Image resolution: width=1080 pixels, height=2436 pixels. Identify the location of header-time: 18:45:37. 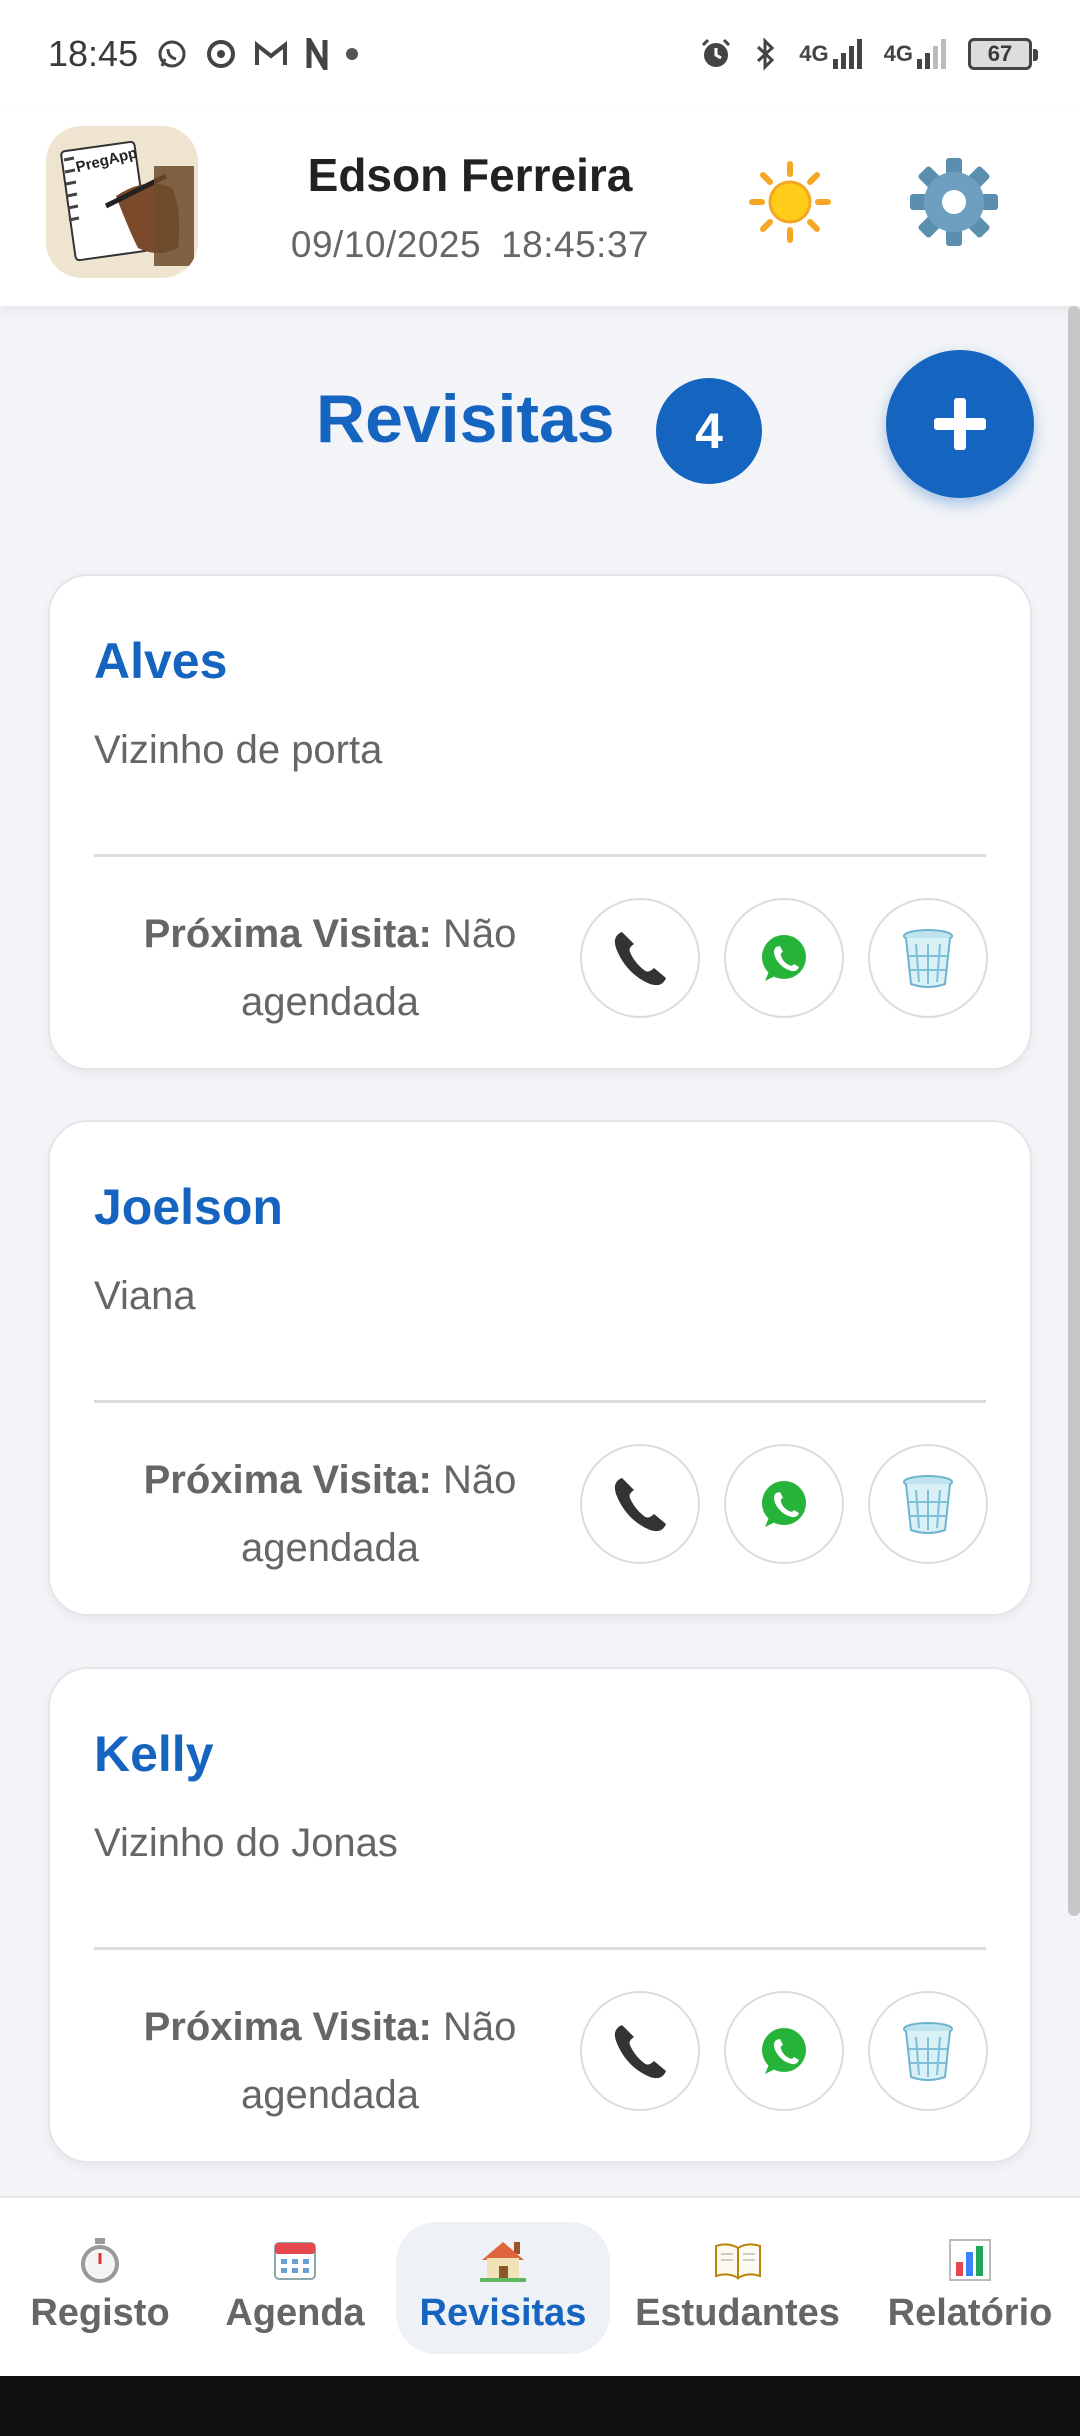
(575, 244).